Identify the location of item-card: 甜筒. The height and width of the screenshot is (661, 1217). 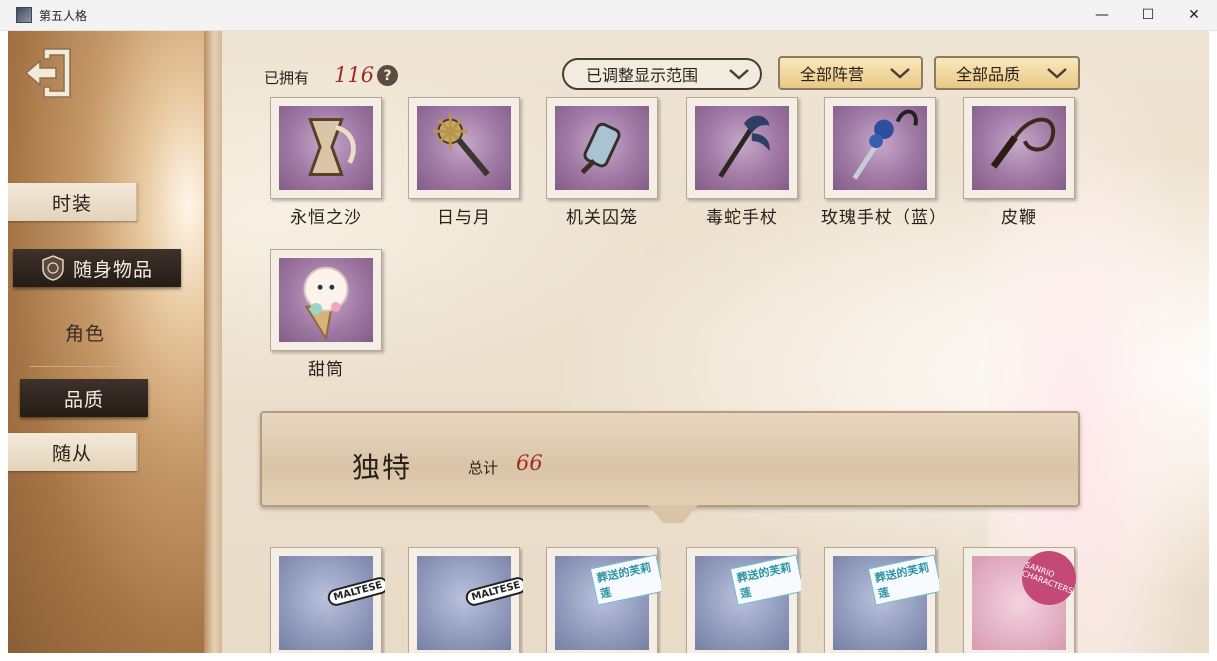
(326, 314).